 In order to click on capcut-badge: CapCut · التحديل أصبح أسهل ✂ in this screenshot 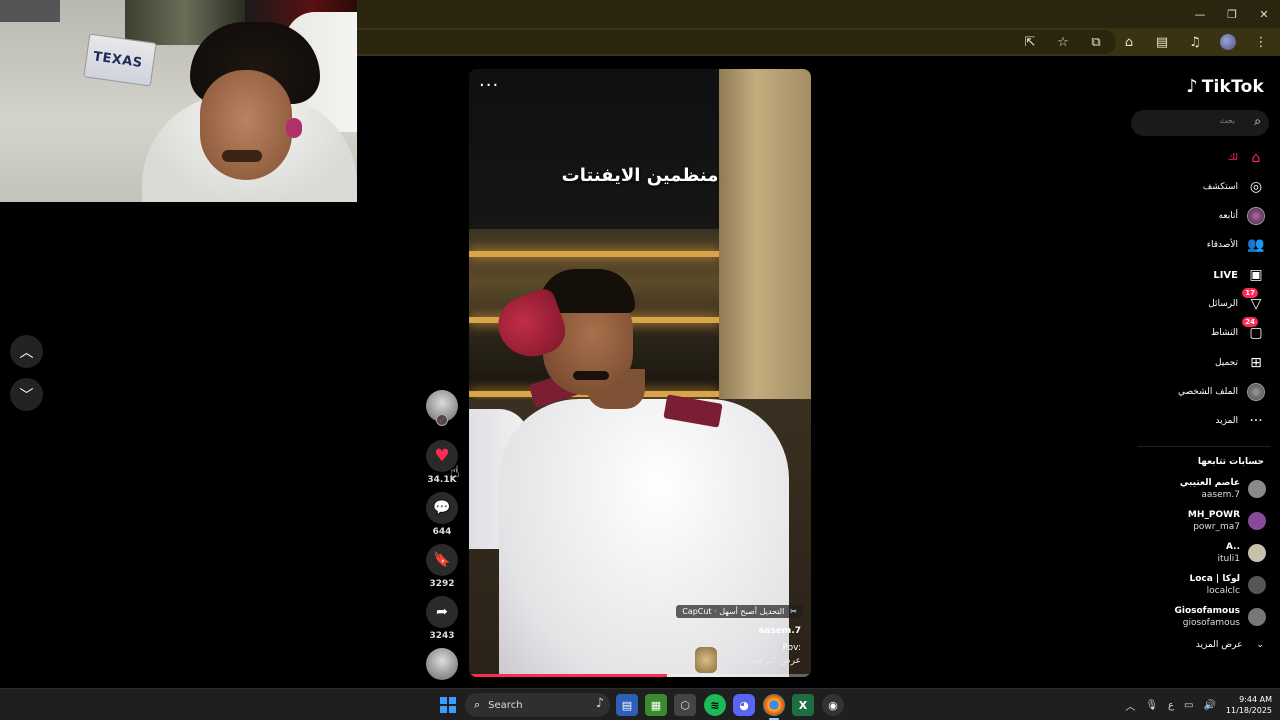, I will do `click(739, 611)`.